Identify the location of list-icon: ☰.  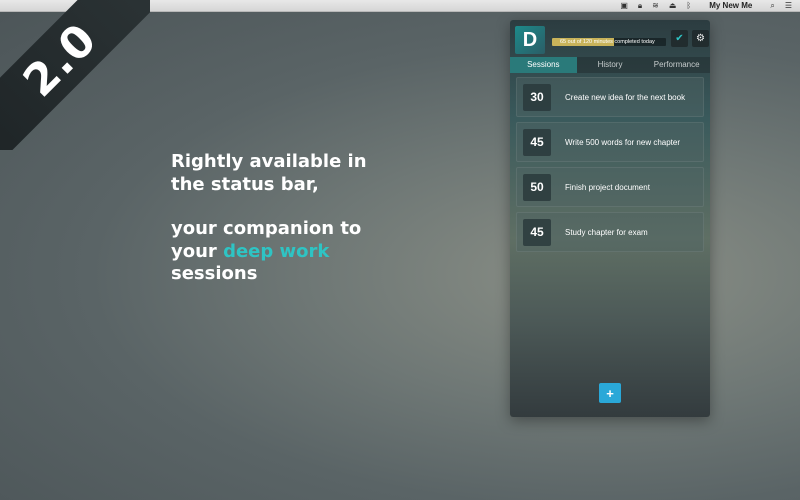
(788, 6).